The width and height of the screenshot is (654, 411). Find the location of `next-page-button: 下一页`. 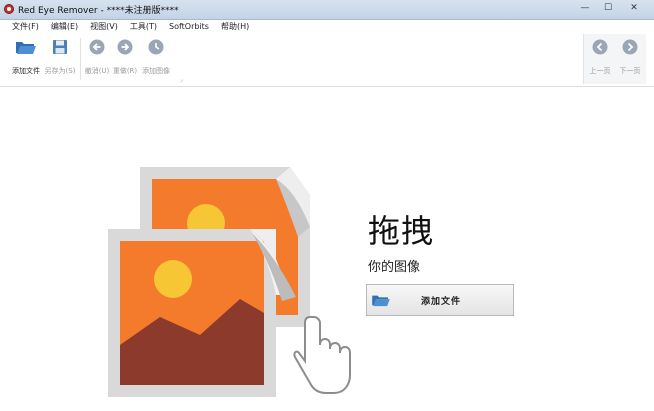

next-page-button: 下一页 is located at coordinates (630, 57).